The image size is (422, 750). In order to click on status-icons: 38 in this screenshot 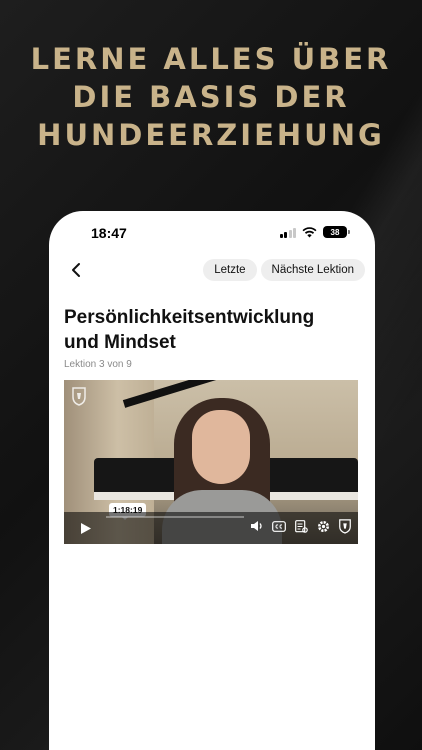, I will do `click(314, 232)`.